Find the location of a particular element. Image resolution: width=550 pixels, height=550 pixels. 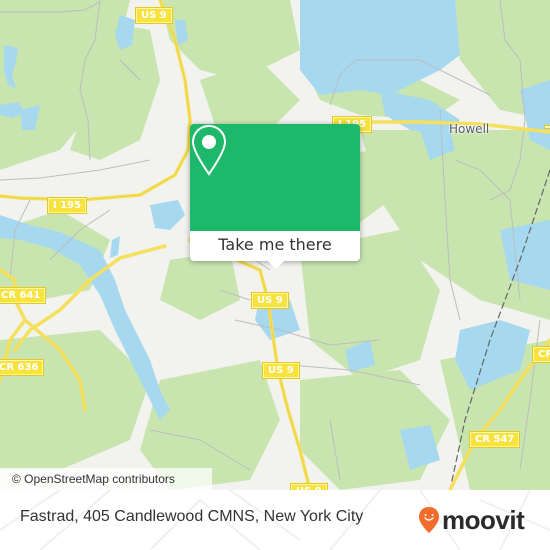

moovit-smiley-pin-icon is located at coordinates (429, 520).